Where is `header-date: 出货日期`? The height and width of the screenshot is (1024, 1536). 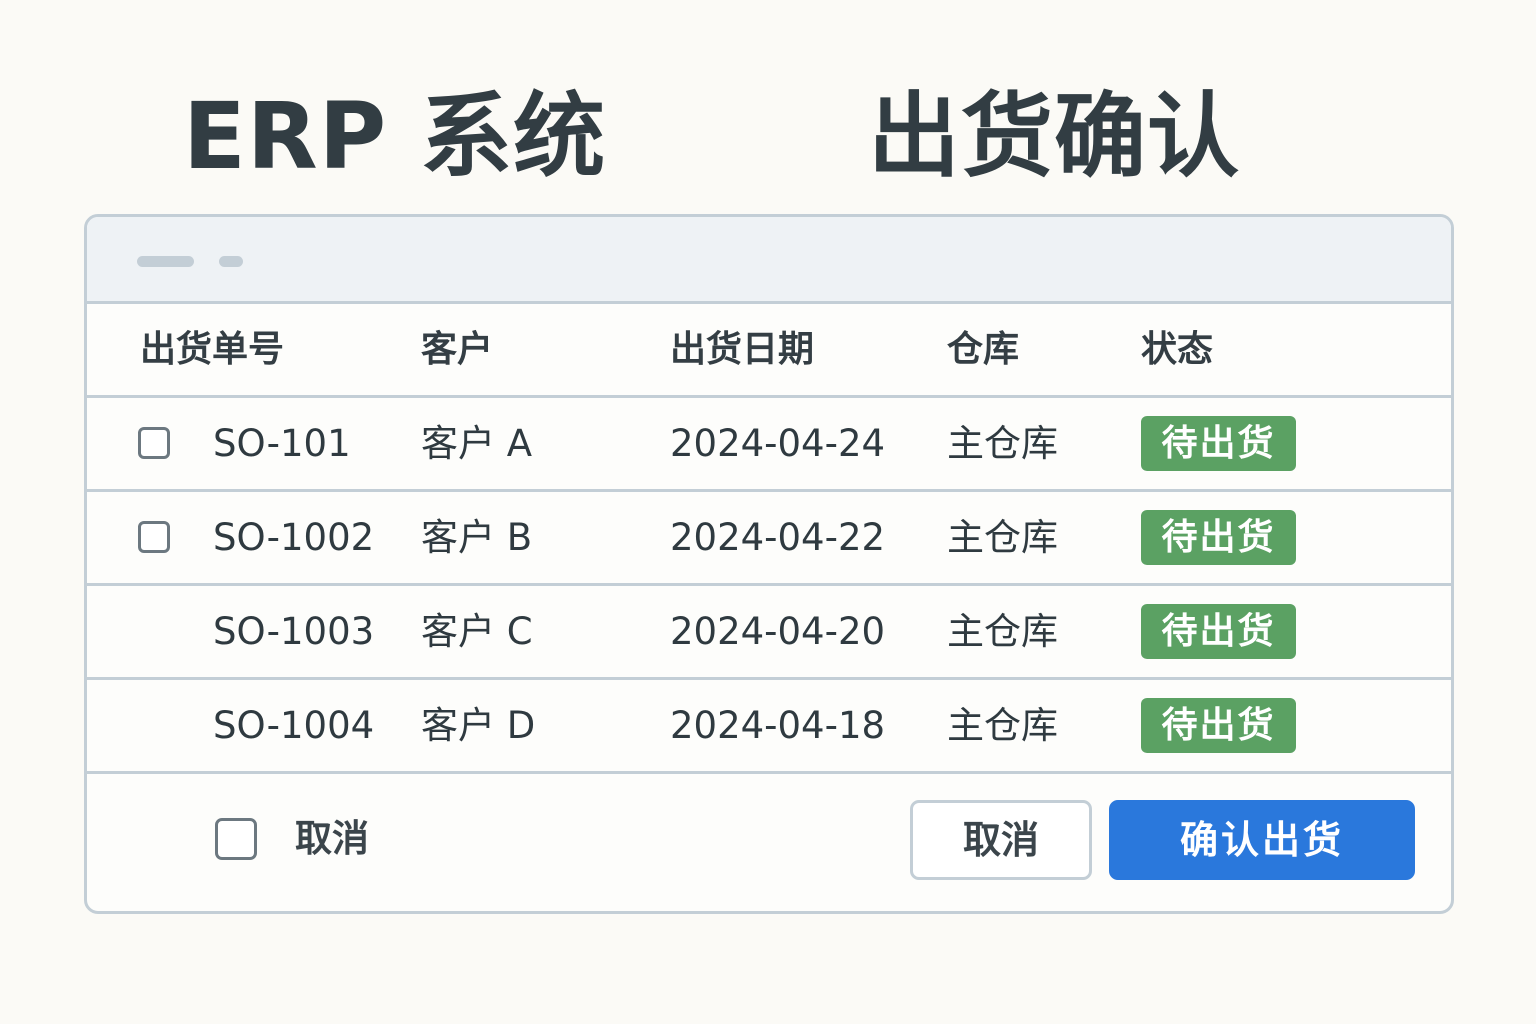 header-date: 出货日期 is located at coordinates (742, 349).